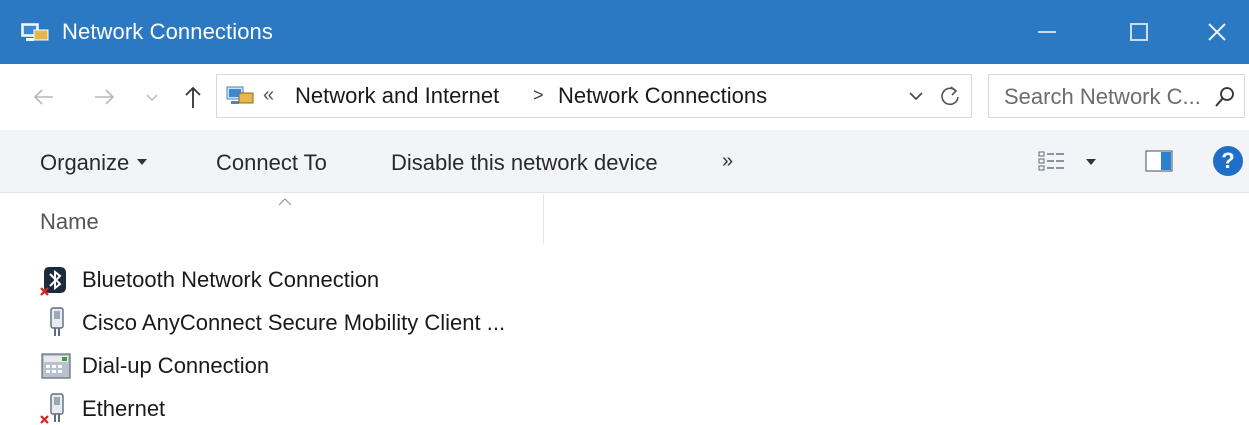 Image resolution: width=1249 pixels, height=425 pixels. Describe the element at coordinates (298, 408) in the screenshot. I see `list-item: Ethernet` at that location.